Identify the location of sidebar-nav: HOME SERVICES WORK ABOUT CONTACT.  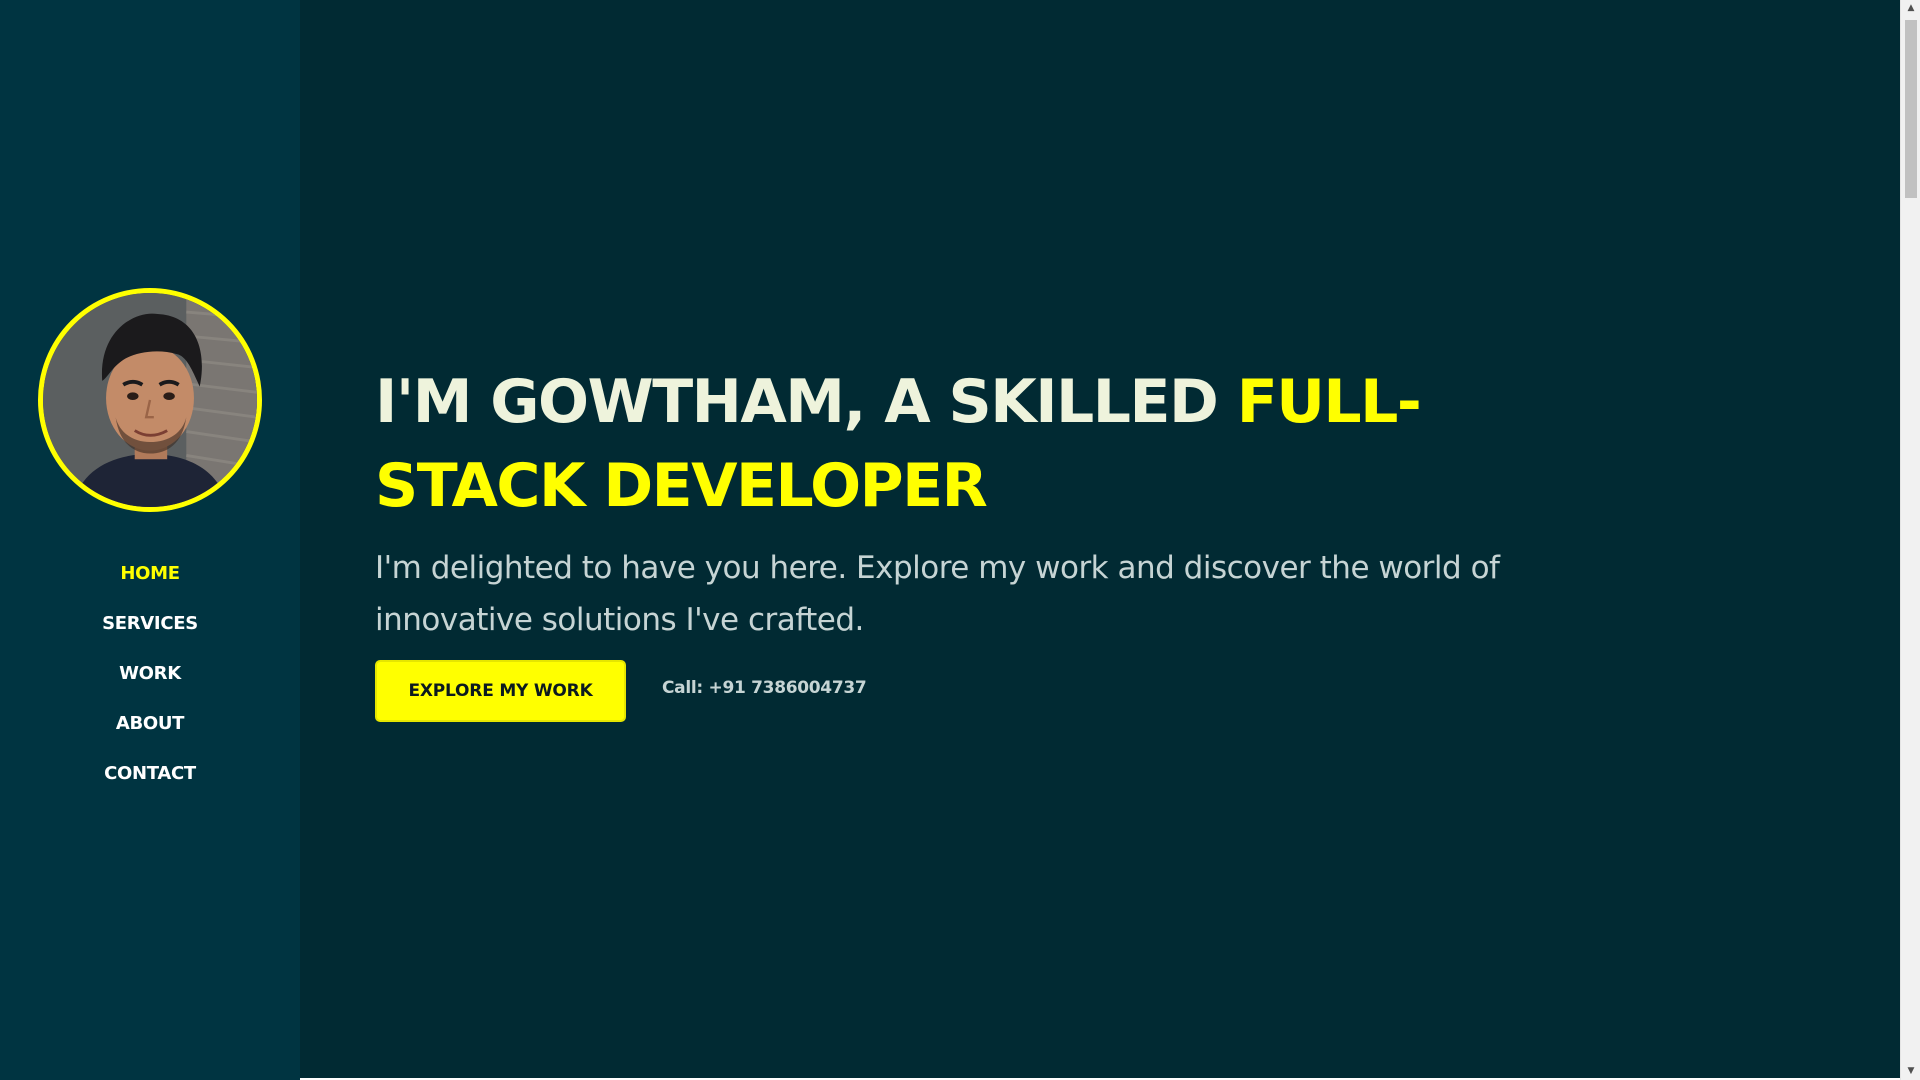
(150, 681).